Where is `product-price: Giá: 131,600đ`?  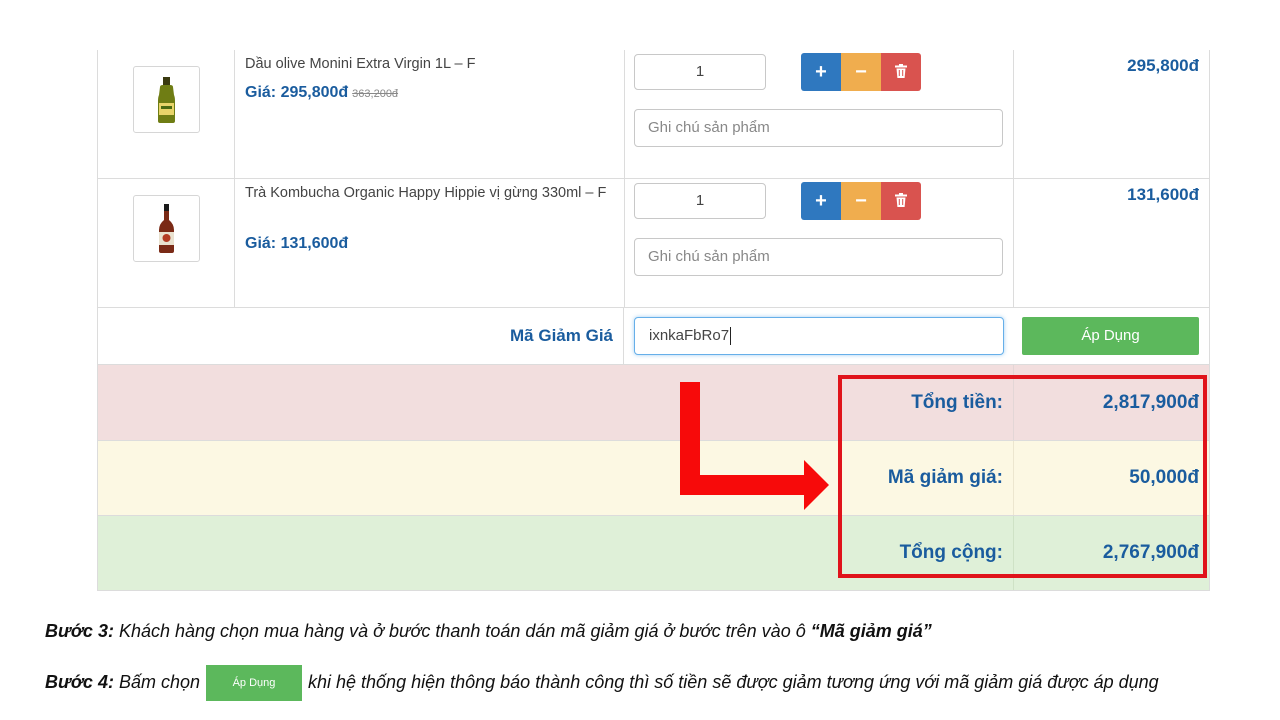
product-price: Giá: 131,600đ is located at coordinates (296, 244).